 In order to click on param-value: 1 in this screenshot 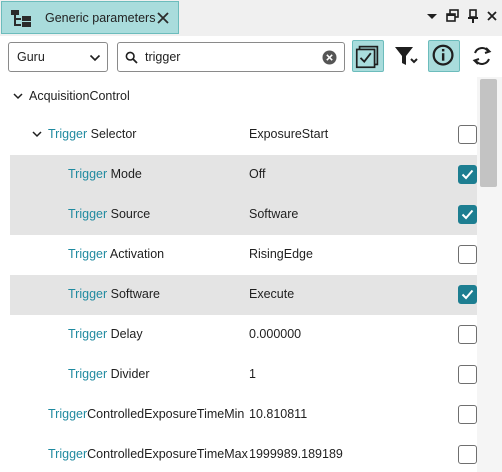, I will do `click(252, 374)`.